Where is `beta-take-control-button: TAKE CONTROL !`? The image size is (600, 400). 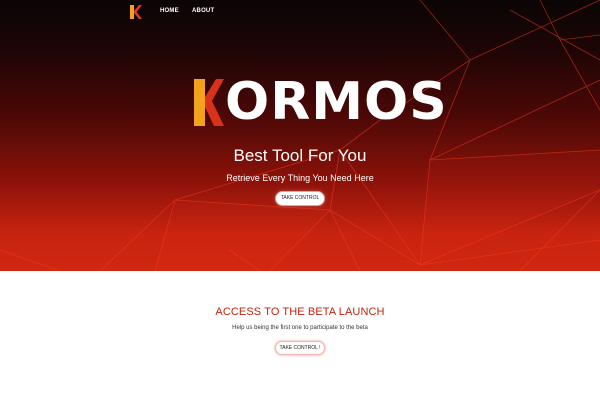
beta-take-control-button: TAKE CONTROL ! is located at coordinates (300, 348).